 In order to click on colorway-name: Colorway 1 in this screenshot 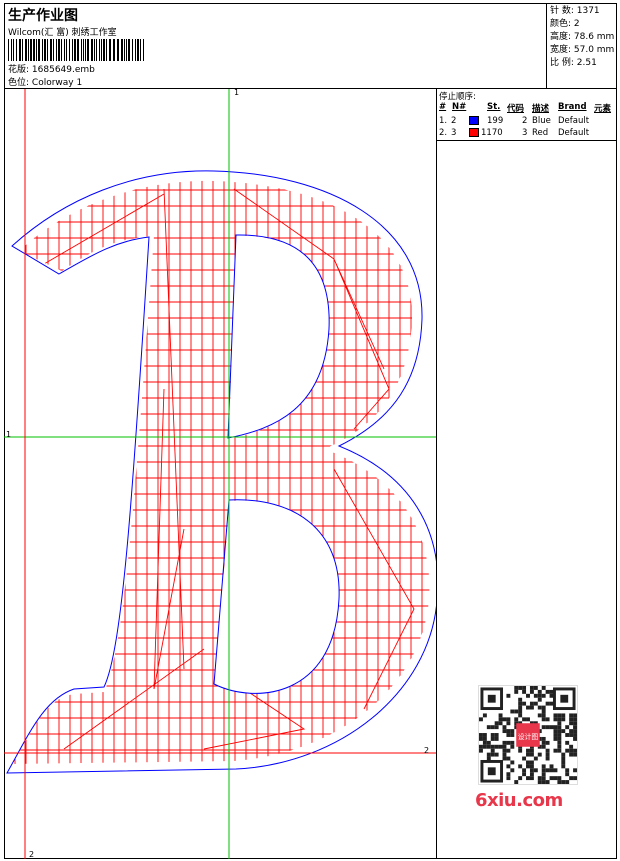, I will do `click(57, 83)`.